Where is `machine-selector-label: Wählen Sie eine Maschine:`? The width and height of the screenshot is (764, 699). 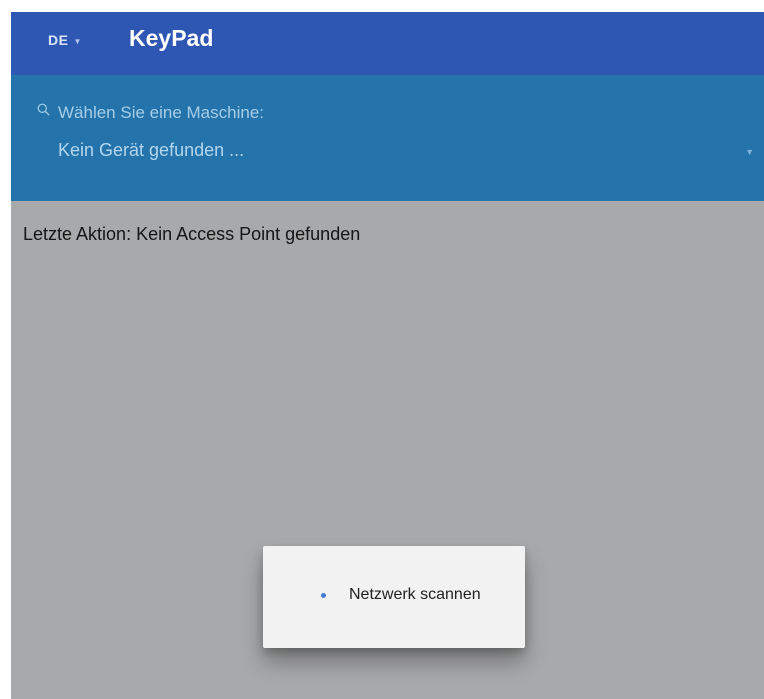
machine-selector-label: Wählen Sie eine Maschine: is located at coordinates (161, 112).